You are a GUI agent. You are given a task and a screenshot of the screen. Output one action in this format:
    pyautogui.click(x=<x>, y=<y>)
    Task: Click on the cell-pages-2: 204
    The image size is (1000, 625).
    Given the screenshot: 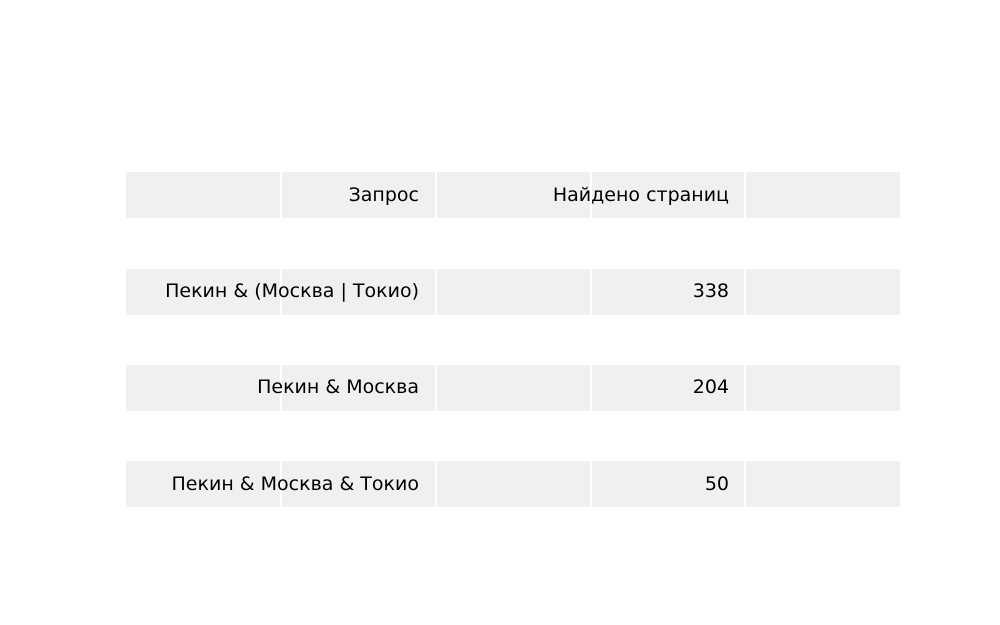 What is the action you would take?
    pyautogui.click(x=711, y=387)
    